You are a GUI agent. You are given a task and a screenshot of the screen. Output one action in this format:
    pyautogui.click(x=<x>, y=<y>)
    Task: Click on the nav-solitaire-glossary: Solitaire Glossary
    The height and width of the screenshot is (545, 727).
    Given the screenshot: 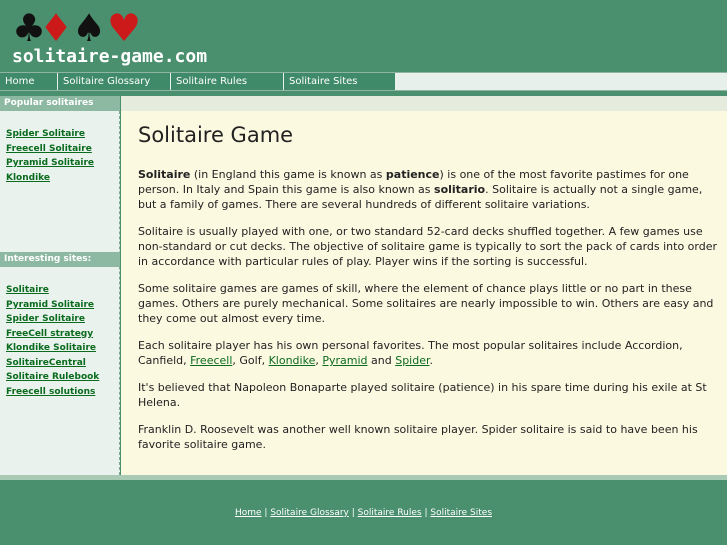 What is the action you would take?
    pyautogui.click(x=114, y=81)
    